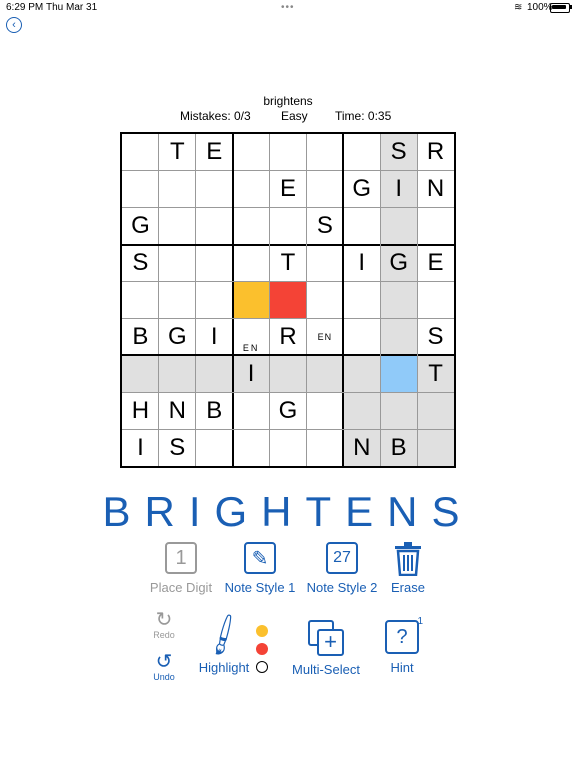  Describe the element at coordinates (402, 645) in the screenshot. I see `hint-button: ? 1 Hint` at that location.